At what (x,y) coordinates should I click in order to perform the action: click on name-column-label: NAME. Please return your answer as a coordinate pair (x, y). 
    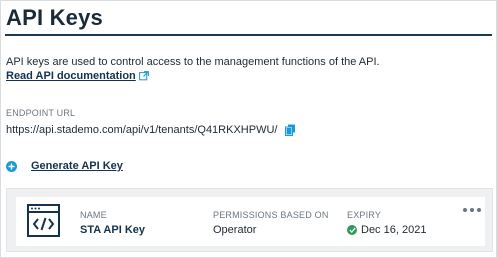
    Looking at the image, I should click on (93, 215).